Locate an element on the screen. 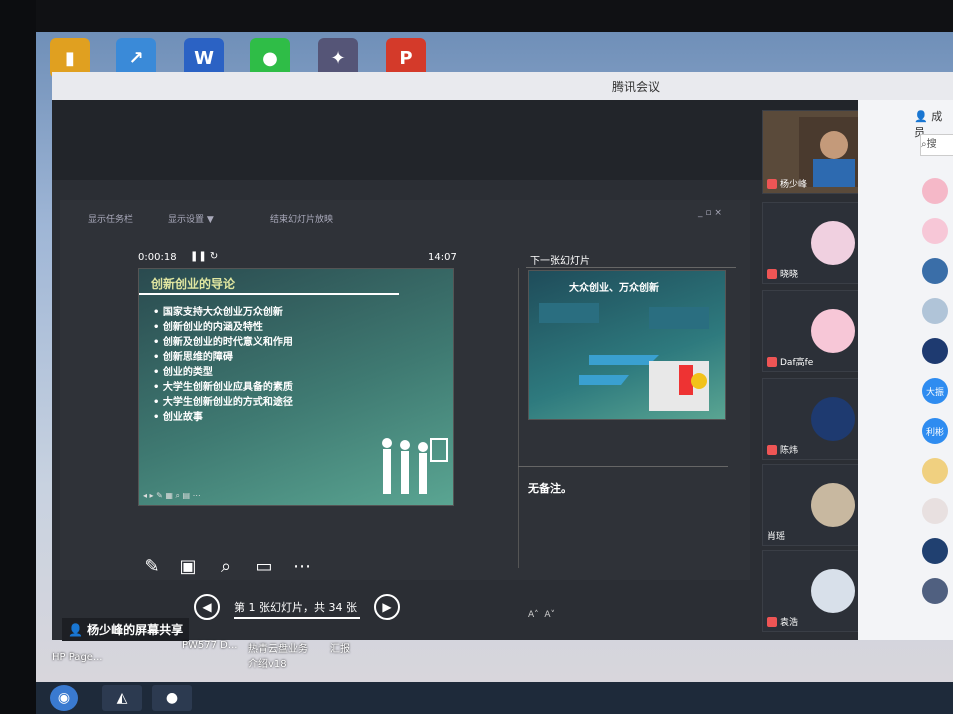 The image size is (953, 714). start-button-icon: ◉ is located at coordinates (64, 698).